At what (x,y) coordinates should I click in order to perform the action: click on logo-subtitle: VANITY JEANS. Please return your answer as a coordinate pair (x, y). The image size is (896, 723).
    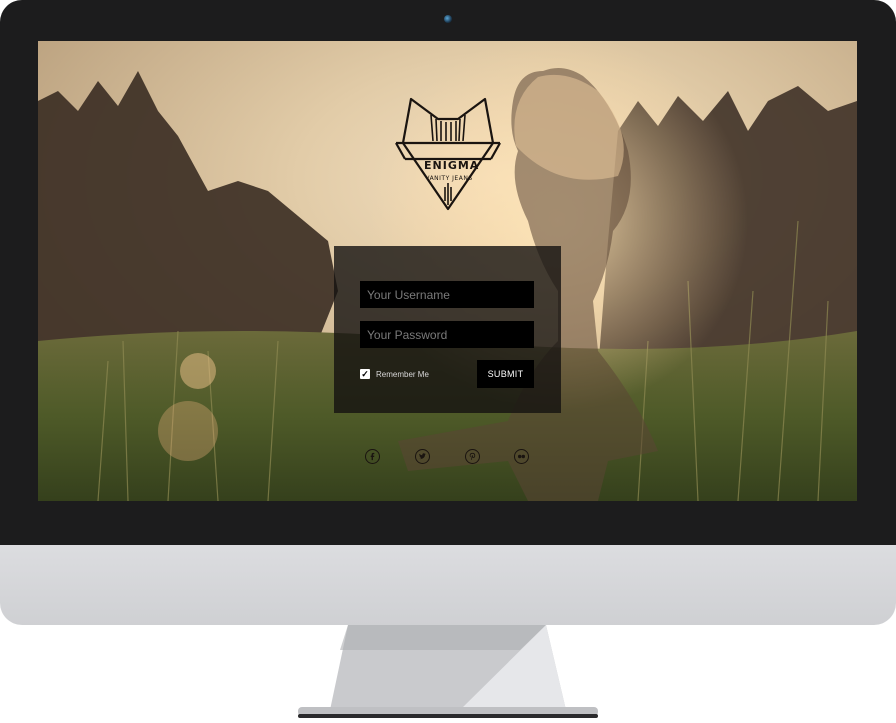
    Looking at the image, I should click on (449, 178).